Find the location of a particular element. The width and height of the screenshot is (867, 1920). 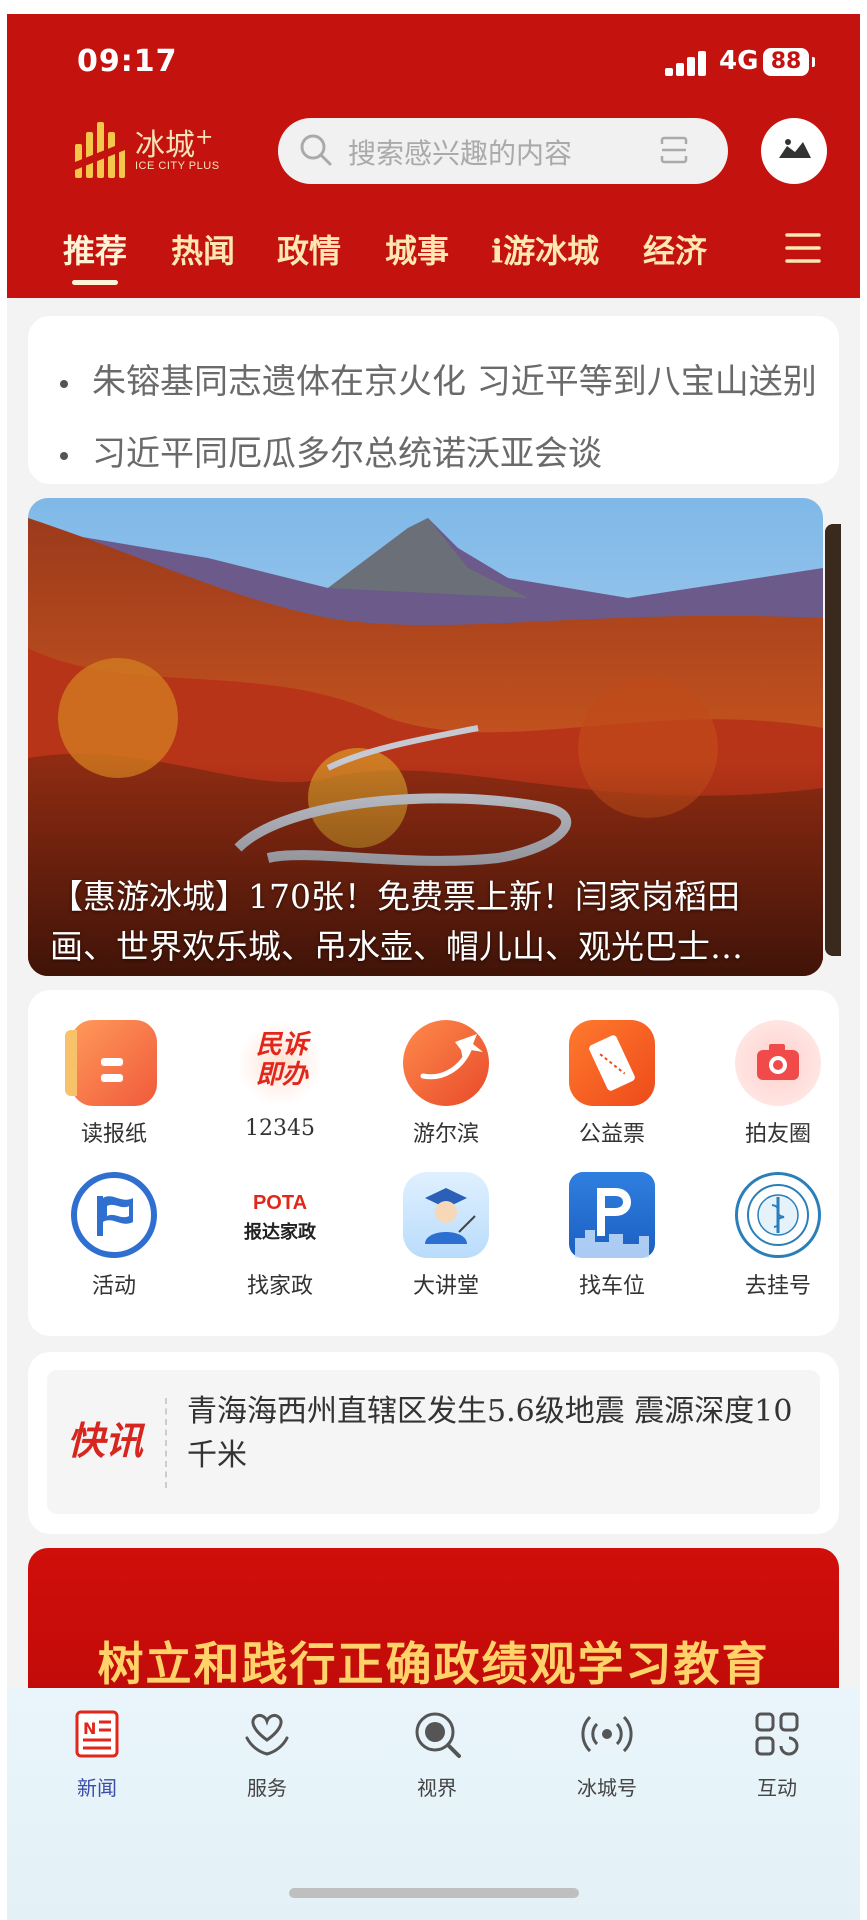

service-label: 活动 is located at coordinates (113, 1286).